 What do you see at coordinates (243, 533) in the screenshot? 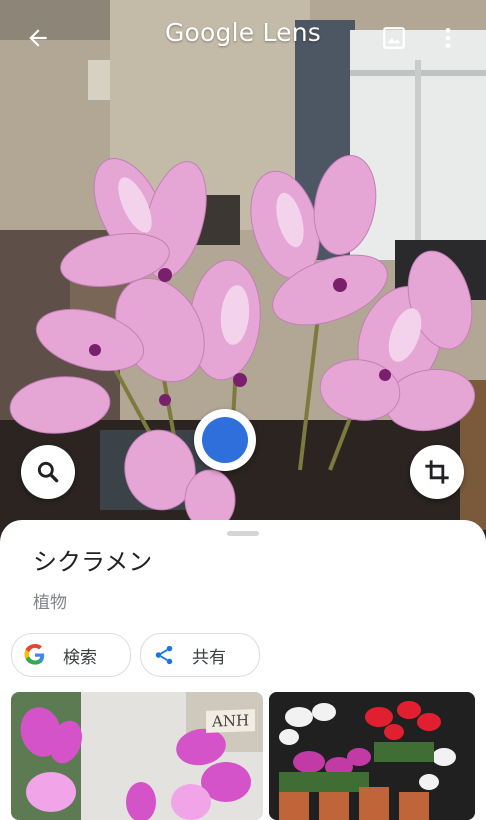
I see `drag-handle` at bounding box center [243, 533].